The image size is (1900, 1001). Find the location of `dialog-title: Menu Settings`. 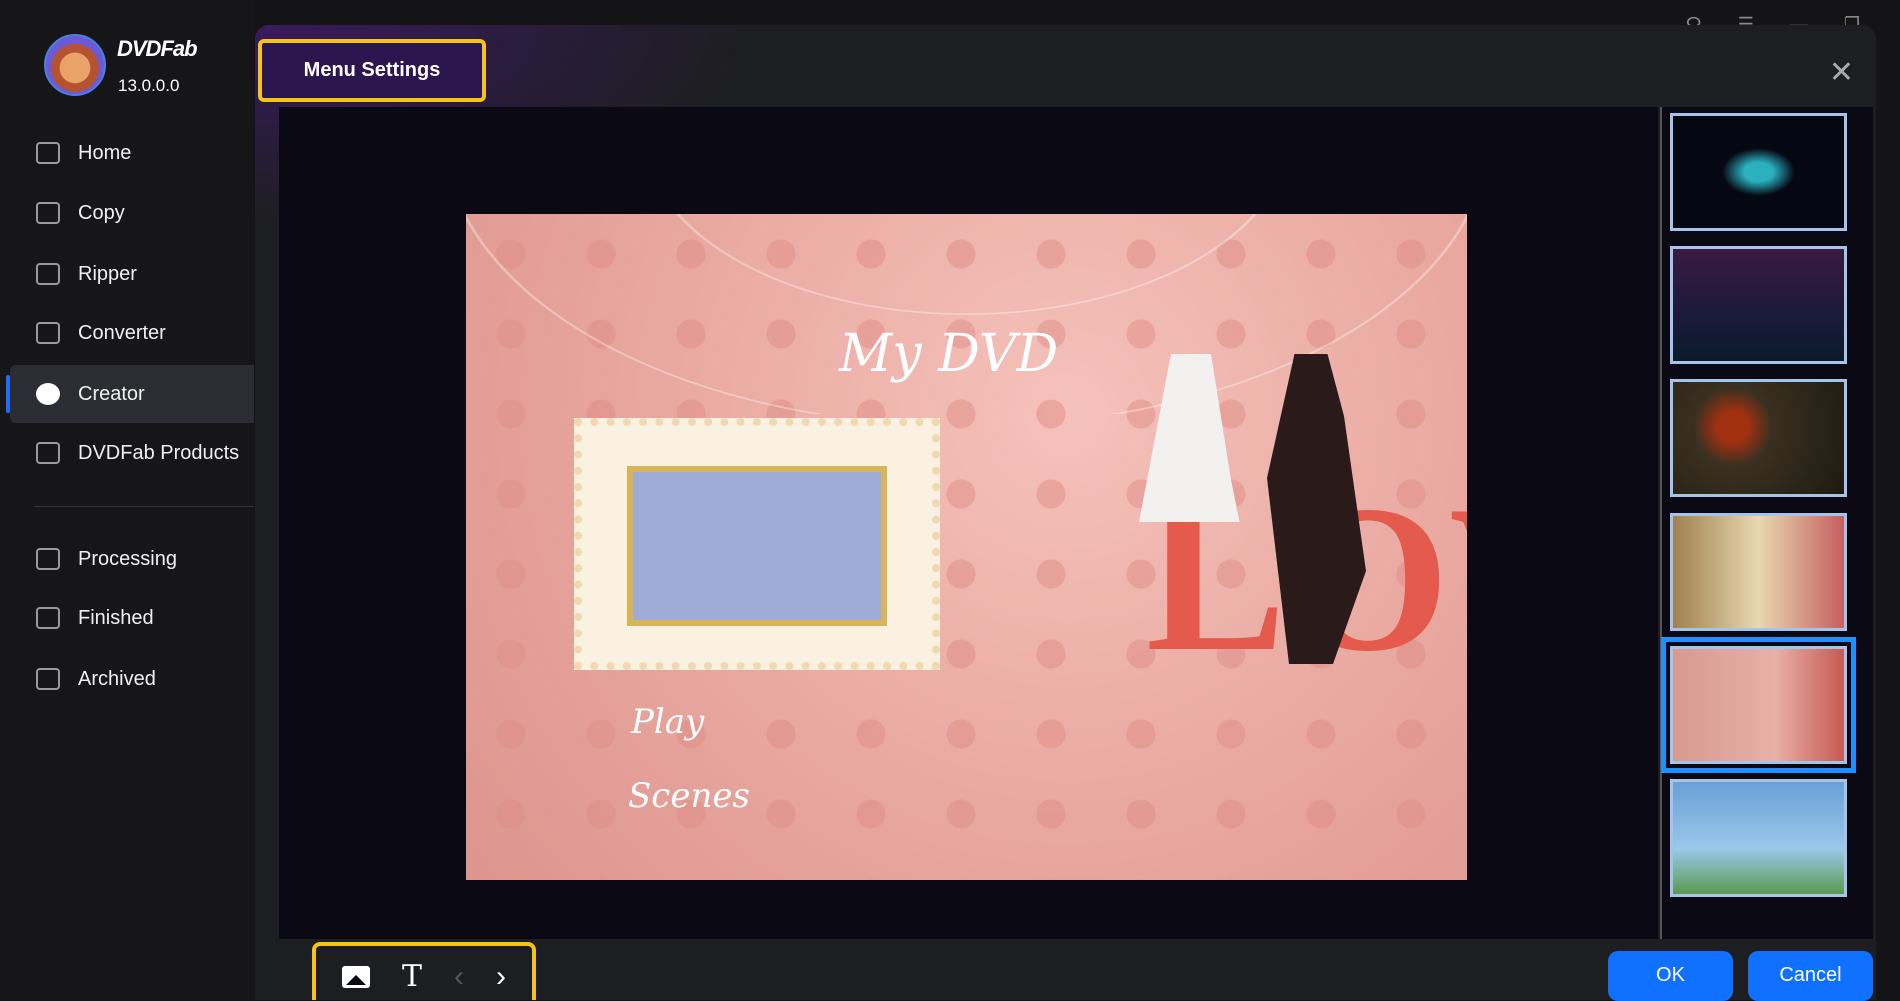

dialog-title: Menu Settings is located at coordinates (372, 70).